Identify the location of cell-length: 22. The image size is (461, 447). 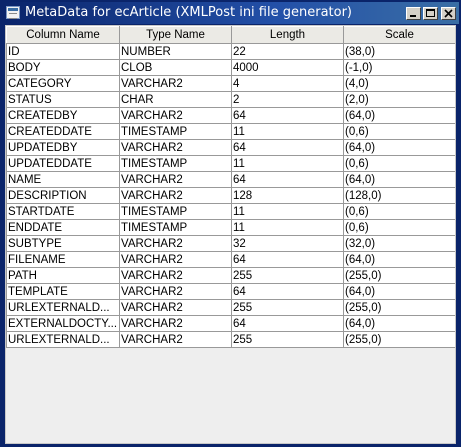
(287, 51).